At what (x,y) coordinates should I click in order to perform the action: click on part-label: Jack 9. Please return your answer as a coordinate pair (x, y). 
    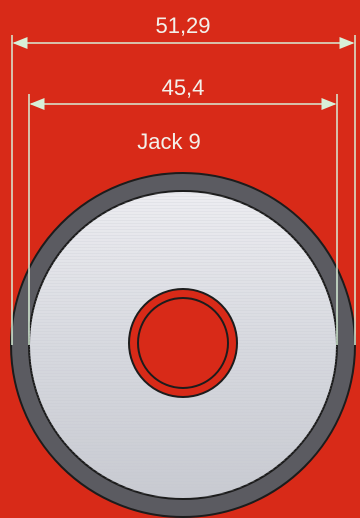
    Looking at the image, I should click on (169, 141).